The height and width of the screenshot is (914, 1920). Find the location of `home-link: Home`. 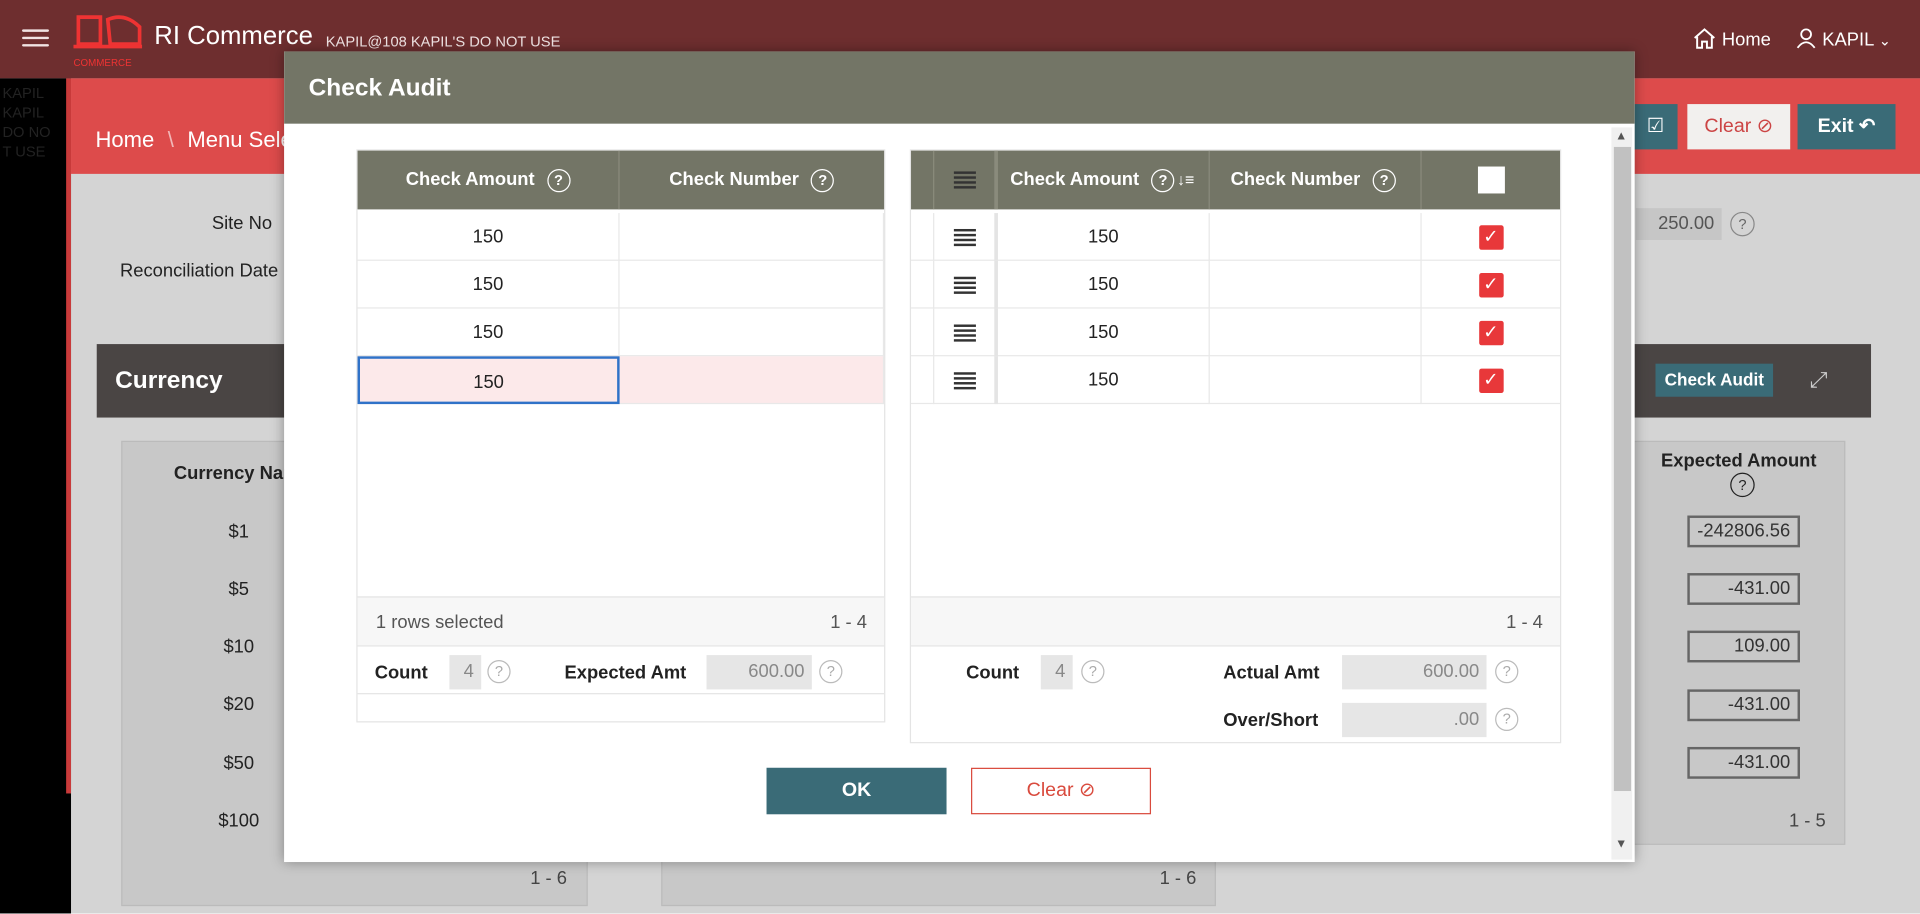

home-link: Home is located at coordinates (1731, 38).